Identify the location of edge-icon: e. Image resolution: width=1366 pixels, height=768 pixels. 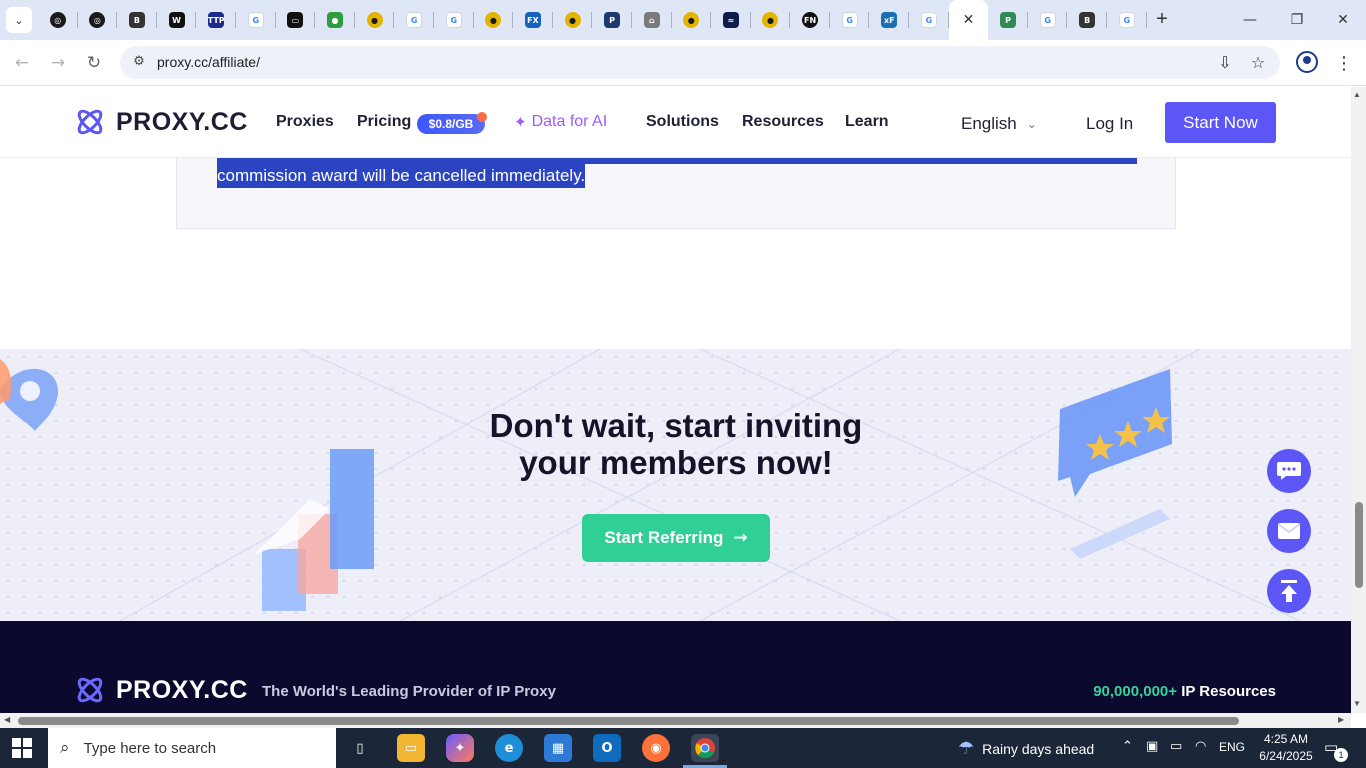
(509, 748).